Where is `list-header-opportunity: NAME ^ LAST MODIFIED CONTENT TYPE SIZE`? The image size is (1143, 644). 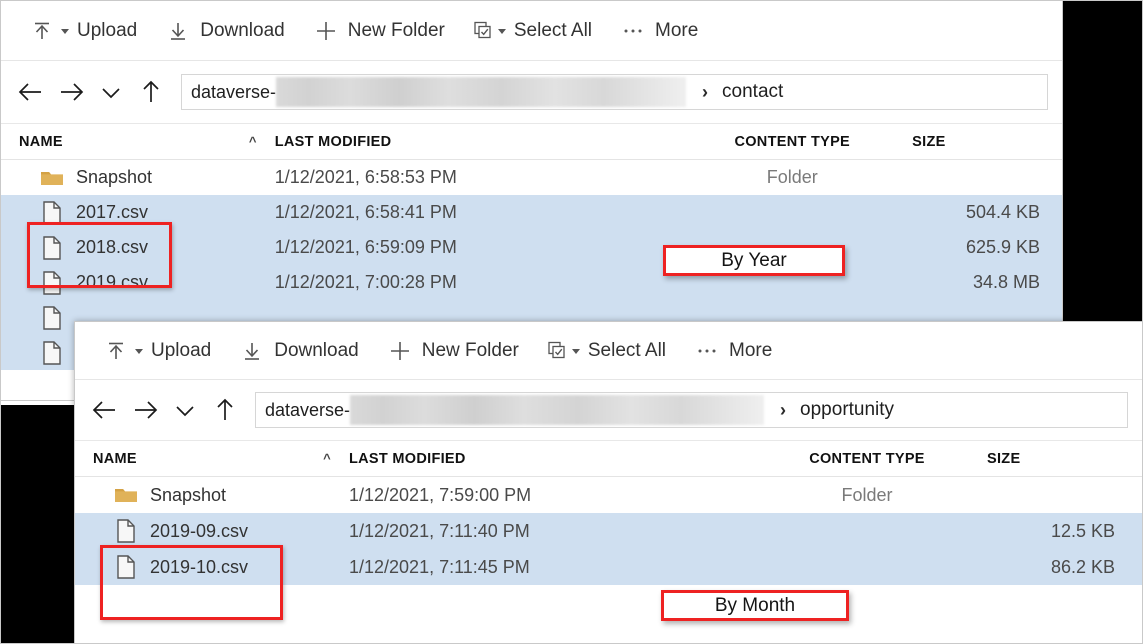
list-header-opportunity: NAME ^ LAST MODIFIED CONTENT TYPE SIZE is located at coordinates (608, 458).